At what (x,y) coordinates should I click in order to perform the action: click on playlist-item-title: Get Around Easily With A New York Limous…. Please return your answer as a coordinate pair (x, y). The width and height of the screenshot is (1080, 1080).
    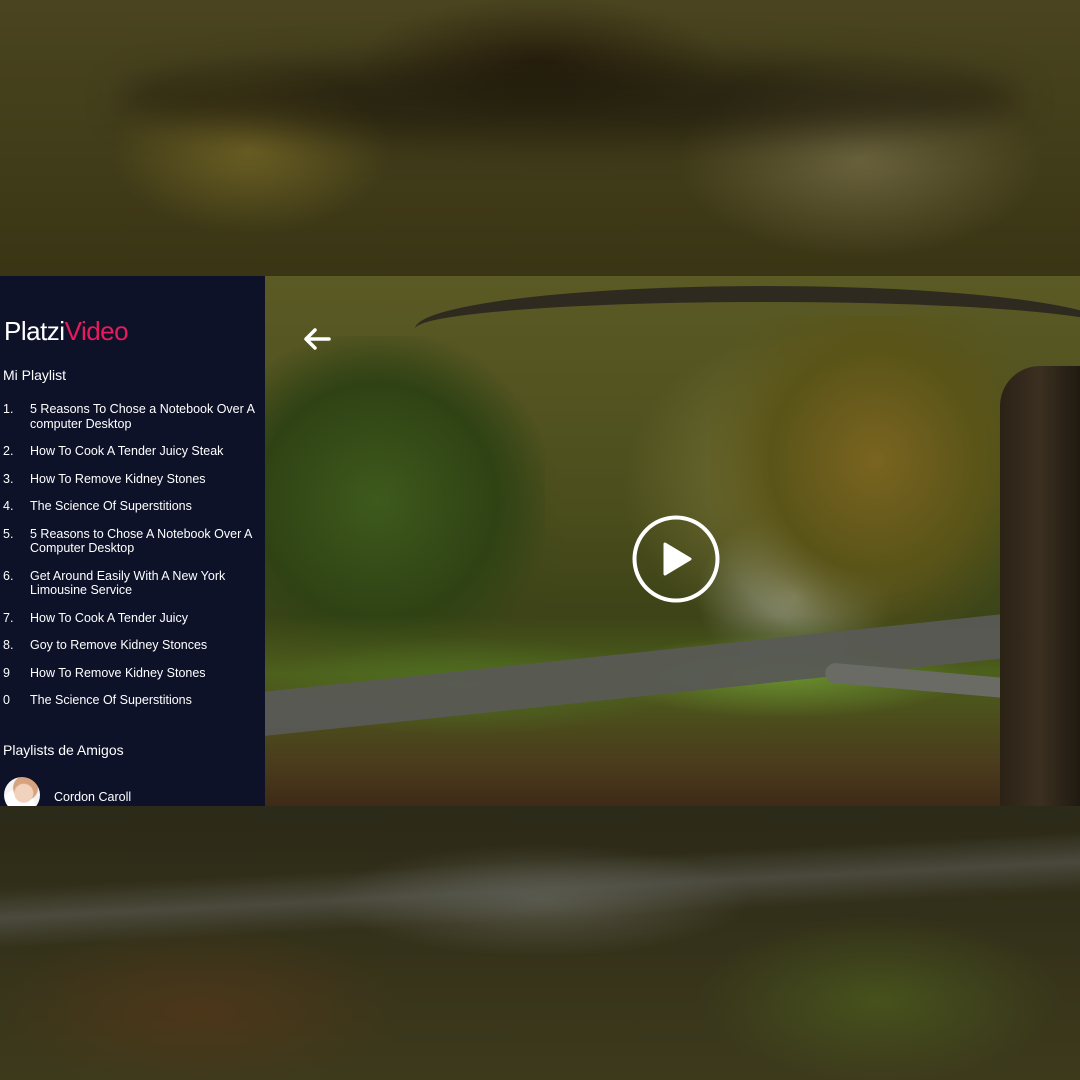
    Looking at the image, I should click on (128, 583).